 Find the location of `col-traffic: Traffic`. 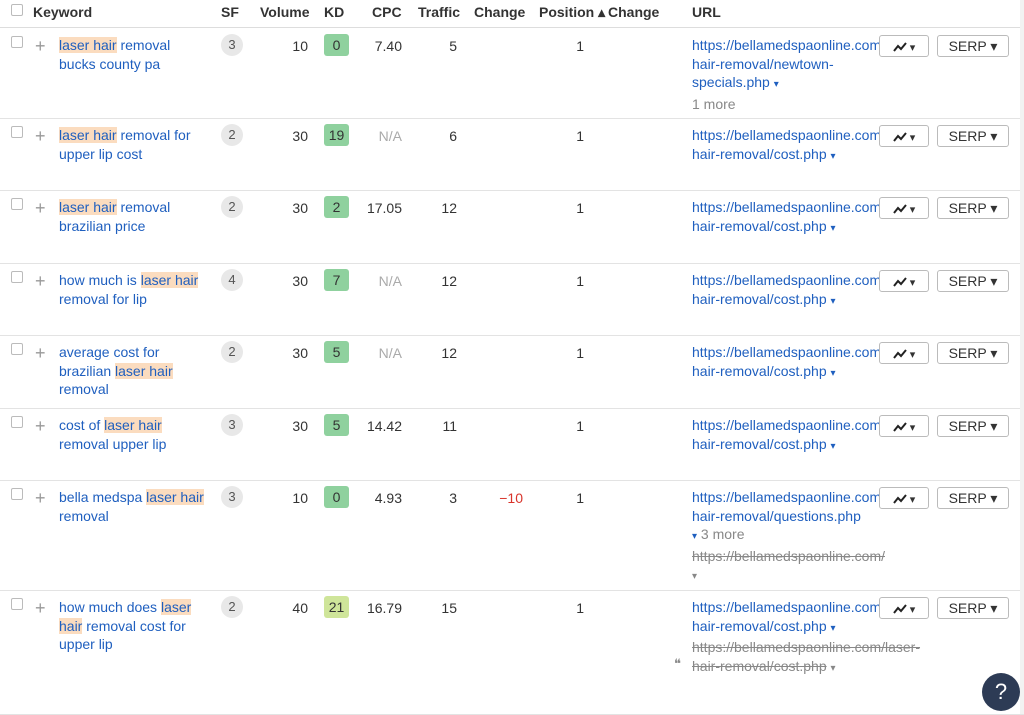

col-traffic: Traffic is located at coordinates (439, 12).